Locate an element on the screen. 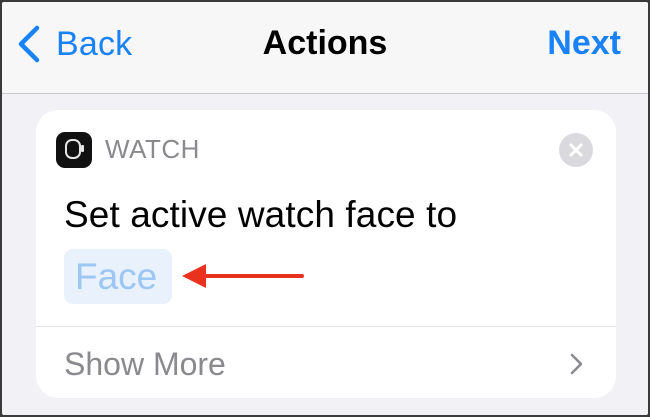 The height and width of the screenshot is (417, 650). face-parameter-token: Face is located at coordinates (118, 276).